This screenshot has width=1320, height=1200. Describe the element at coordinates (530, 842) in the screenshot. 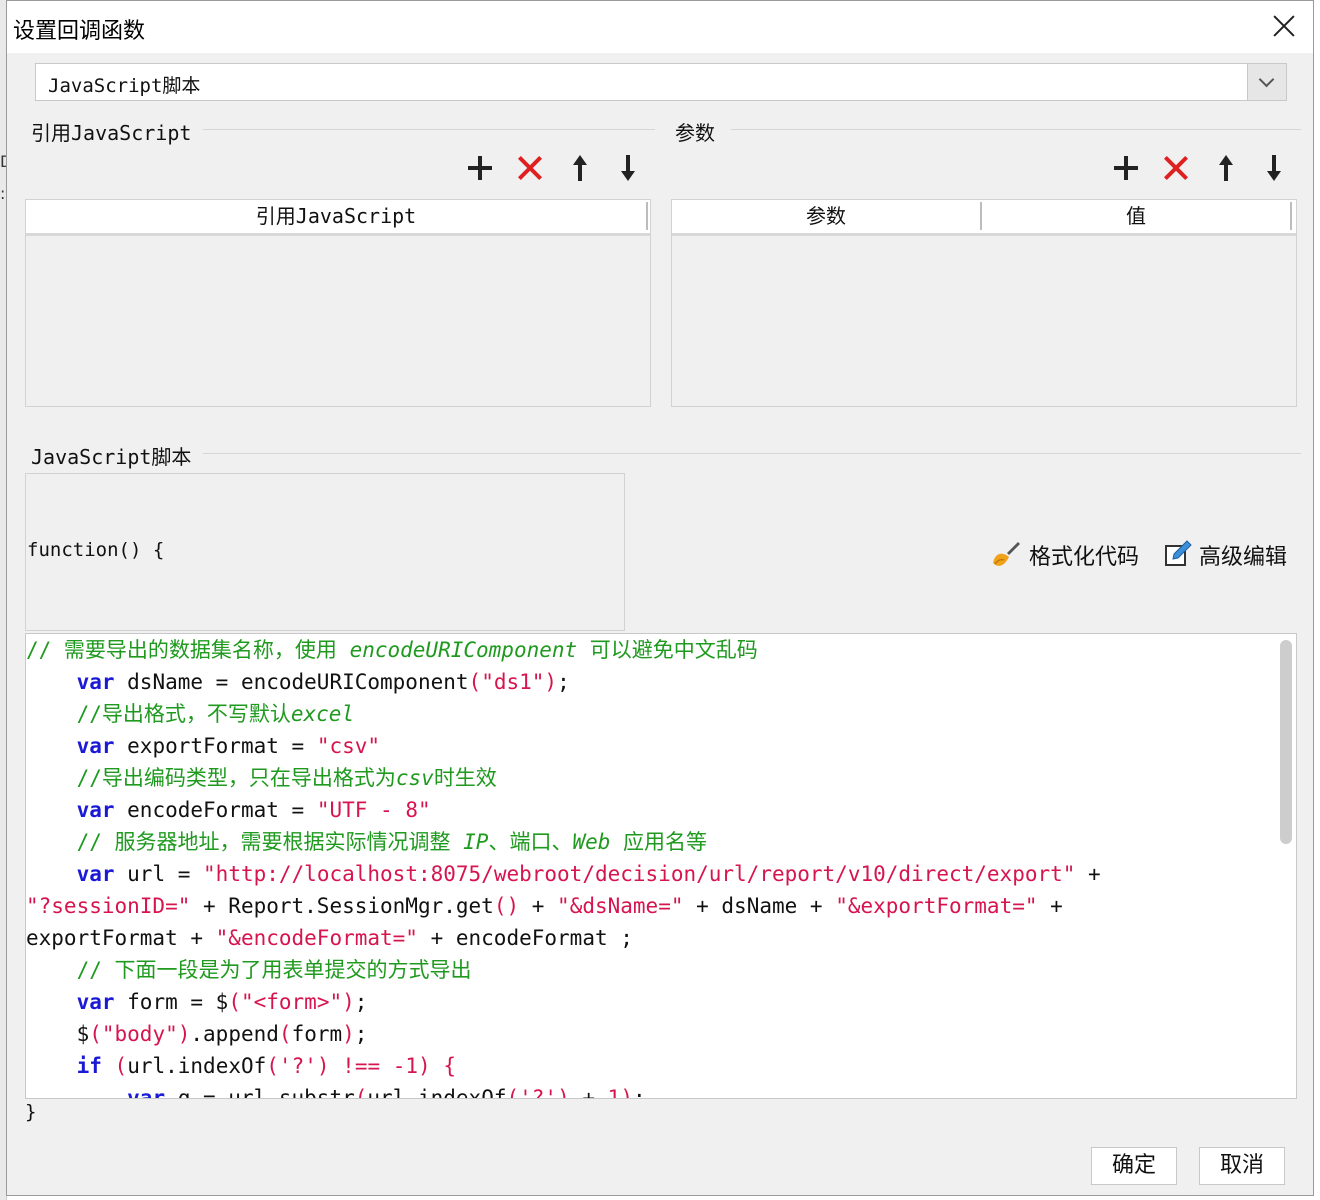

I see `code-token: 、端口、` at that location.